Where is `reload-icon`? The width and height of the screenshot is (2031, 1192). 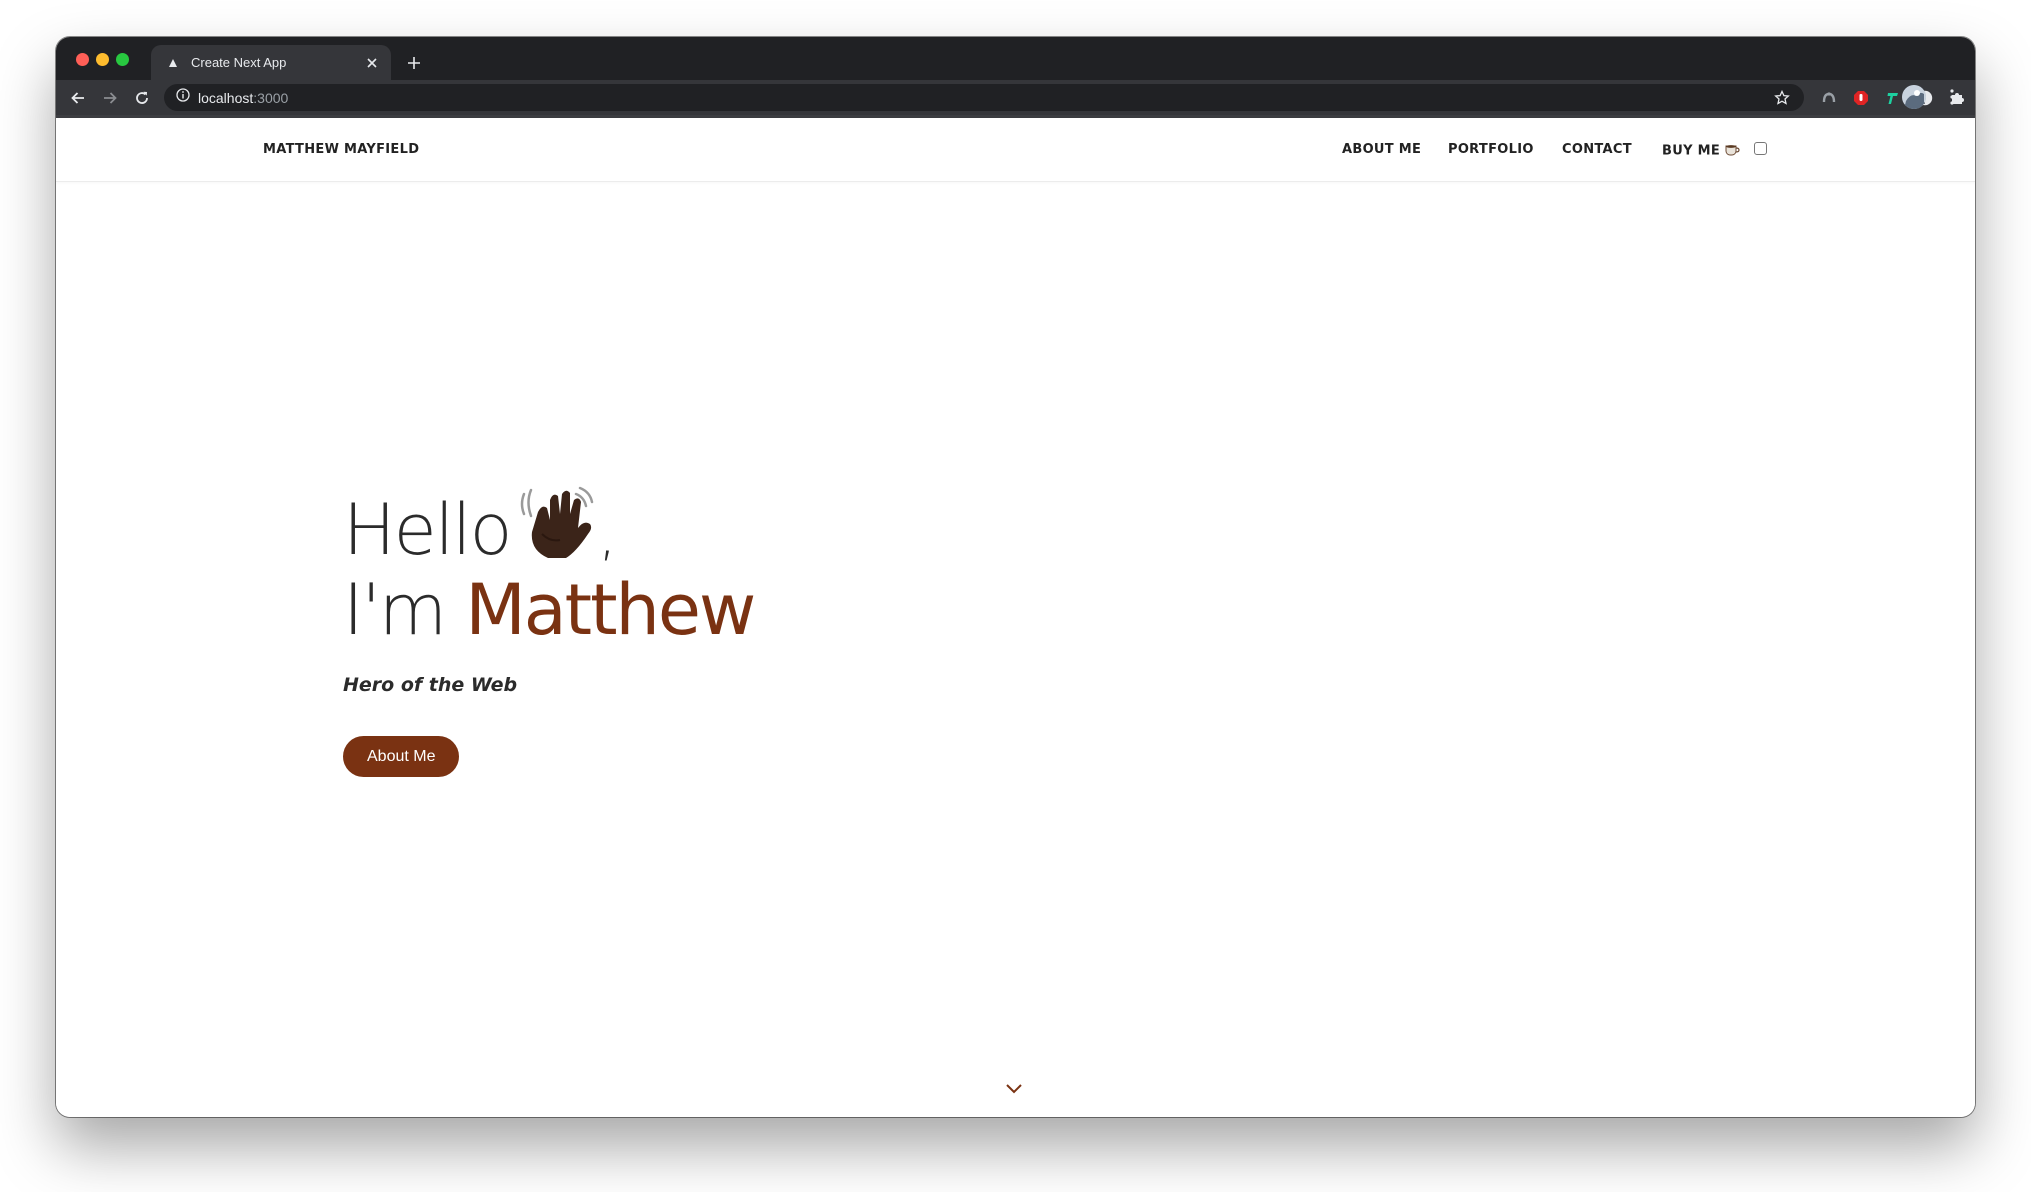 reload-icon is located at coordinates (142, 98).